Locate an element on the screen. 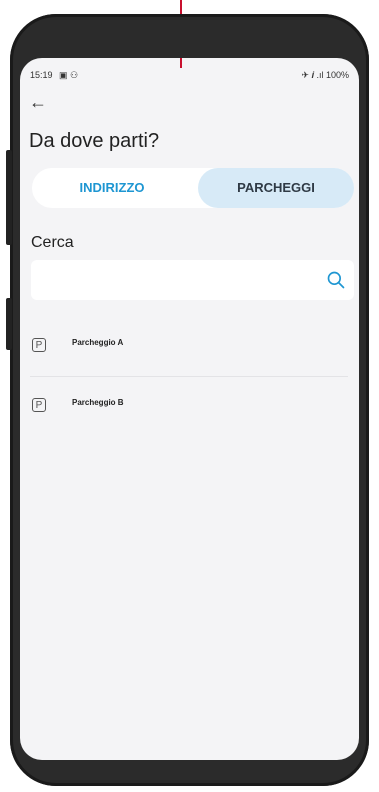 The image size is (379, 792). status-left: 15:19 ▣ ⚇ is located at coordinates (54, 75).